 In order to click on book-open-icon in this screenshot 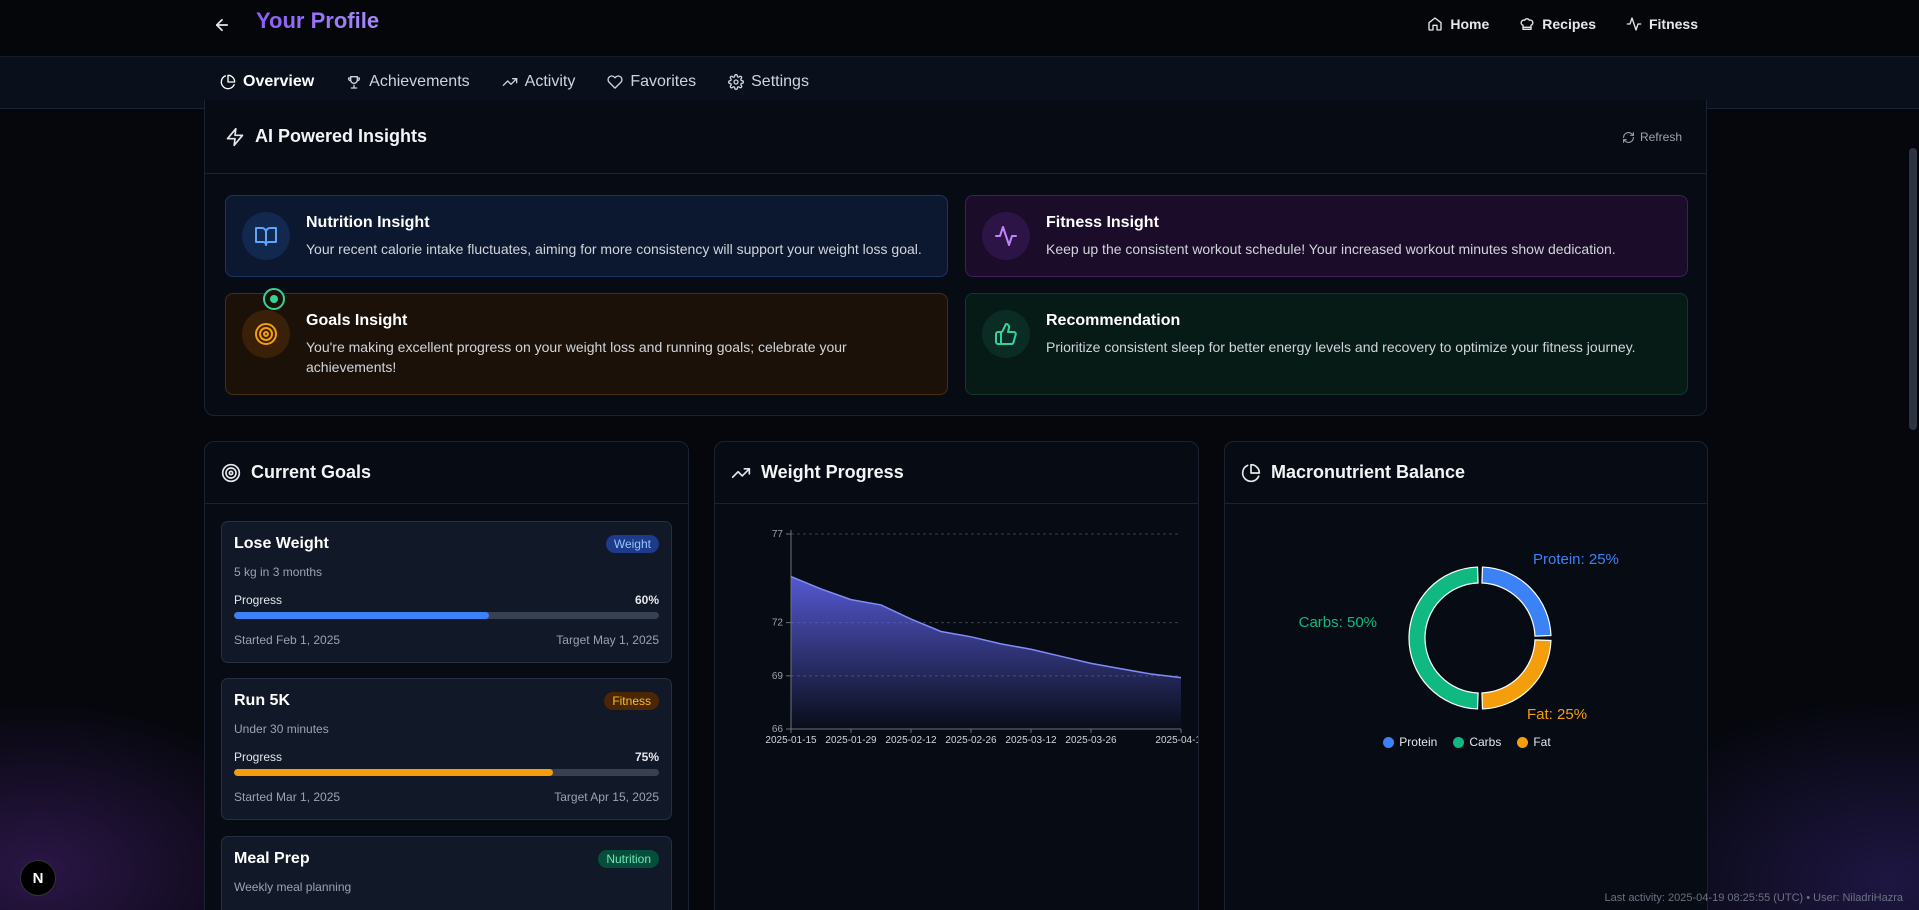, I will do `click(266, 236)`.